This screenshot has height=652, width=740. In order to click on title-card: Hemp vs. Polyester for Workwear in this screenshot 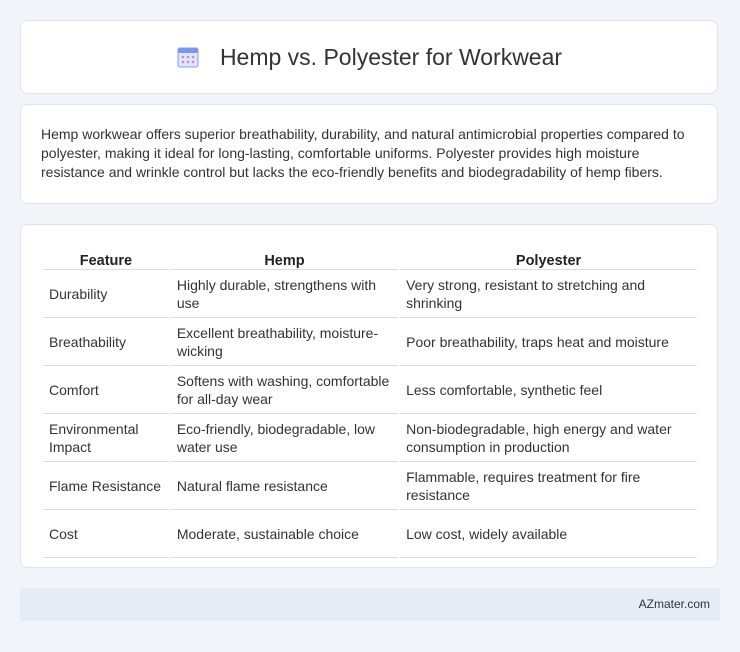, I will do `click(369, 57)`.